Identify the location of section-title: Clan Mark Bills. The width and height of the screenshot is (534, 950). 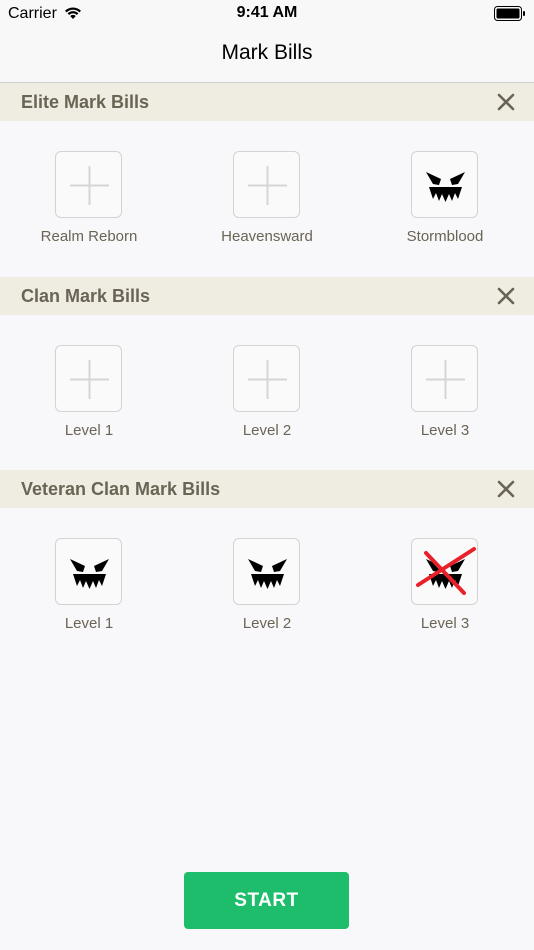
(86, 296).